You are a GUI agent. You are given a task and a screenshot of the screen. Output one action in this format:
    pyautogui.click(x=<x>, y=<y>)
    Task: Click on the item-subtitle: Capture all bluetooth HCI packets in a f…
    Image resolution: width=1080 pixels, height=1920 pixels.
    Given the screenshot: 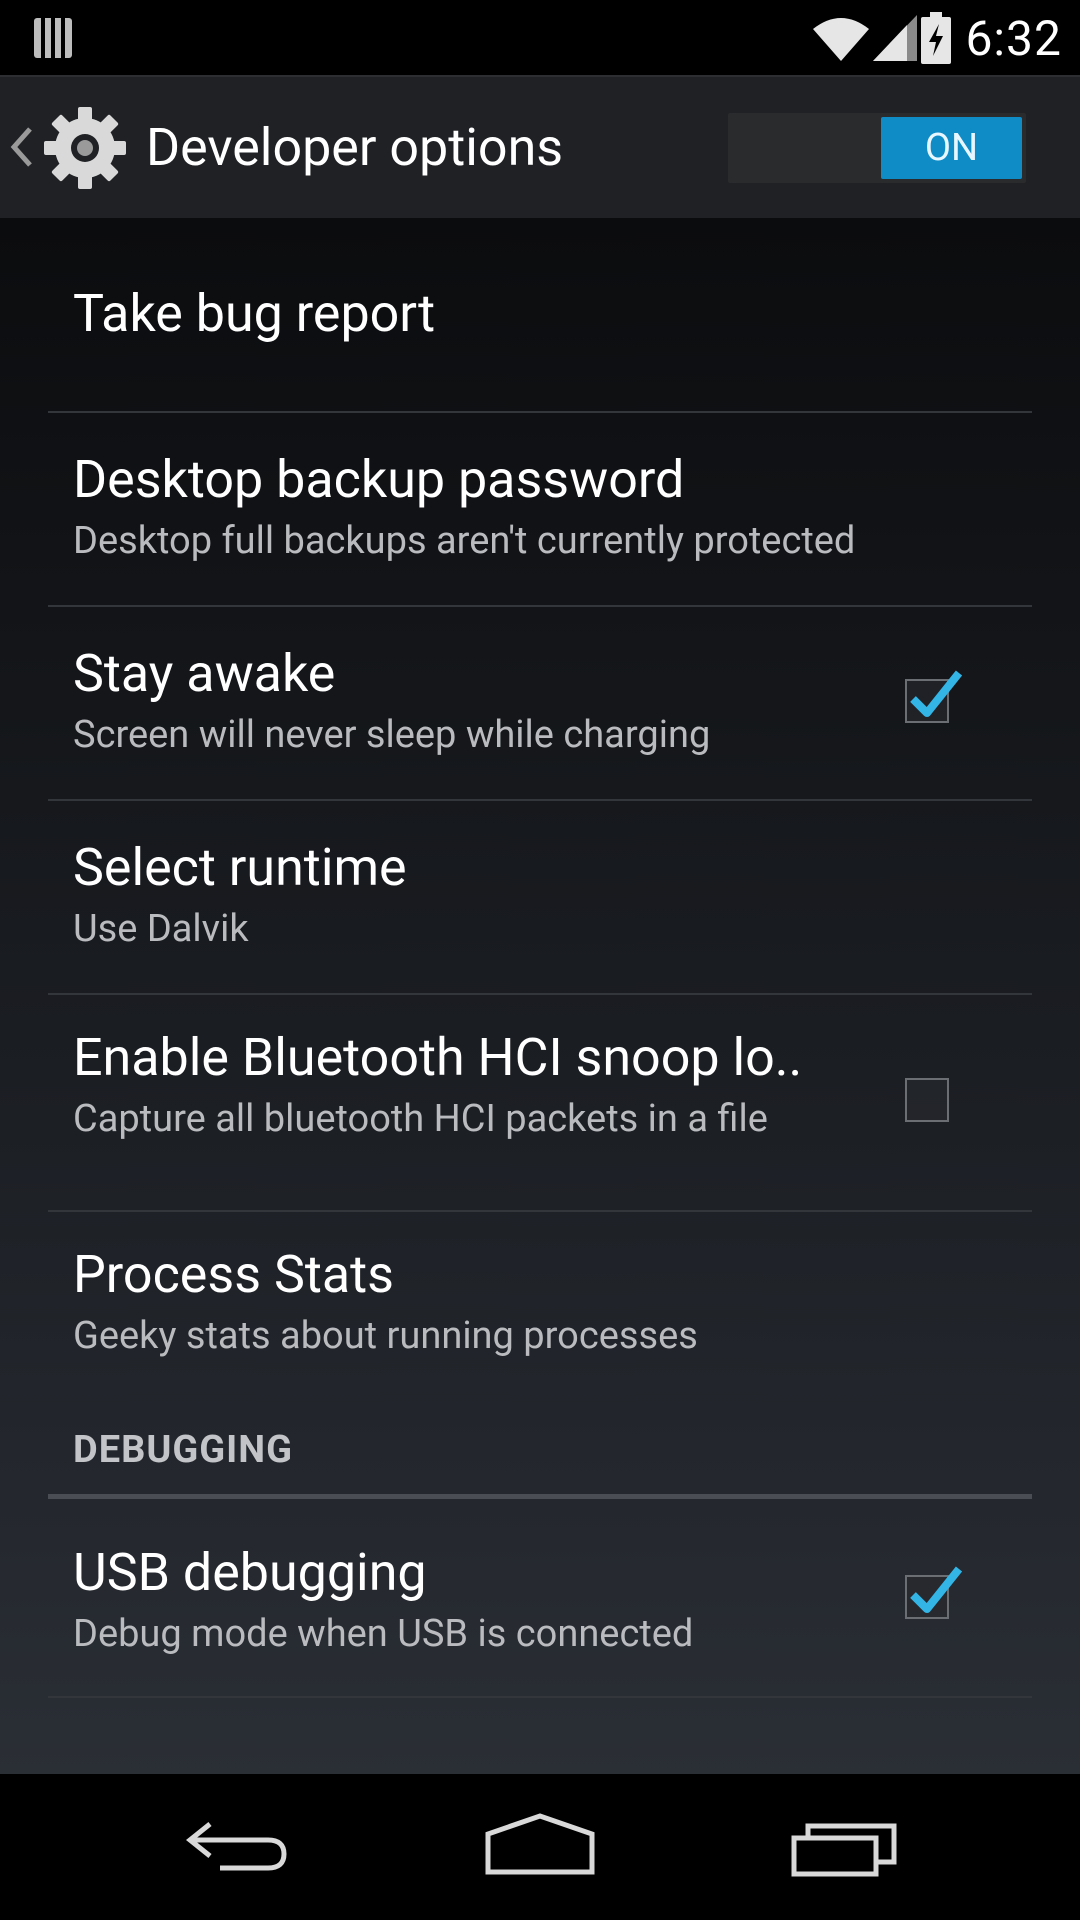 What is the action you would take?
    pyautogui.click(x=420, y=1119)
    